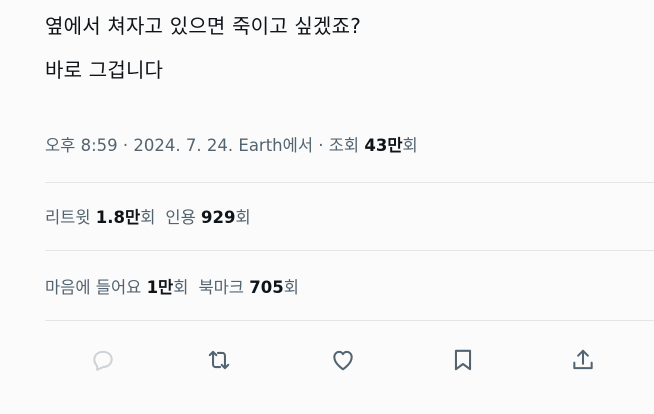 This screenshot has width=654, height=414. I want to click on tweet-time: 오후 8:59, so click(81, 145).